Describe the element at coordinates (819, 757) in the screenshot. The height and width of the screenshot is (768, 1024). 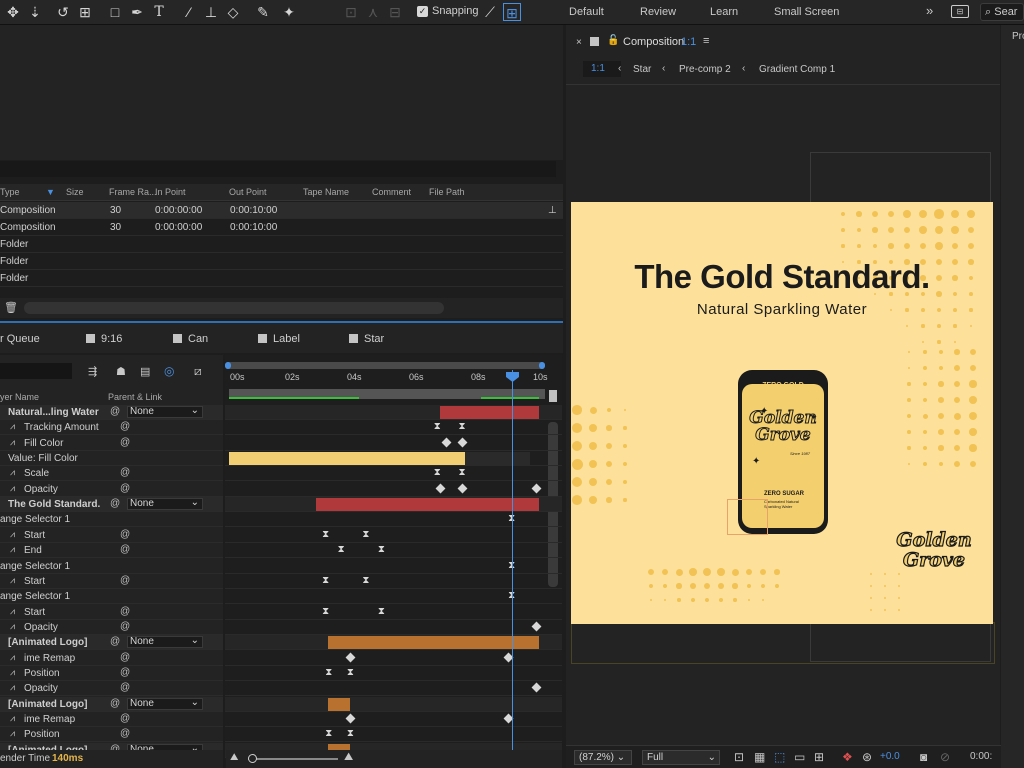
I see `grid-guides-icon: ⊞` at that location.